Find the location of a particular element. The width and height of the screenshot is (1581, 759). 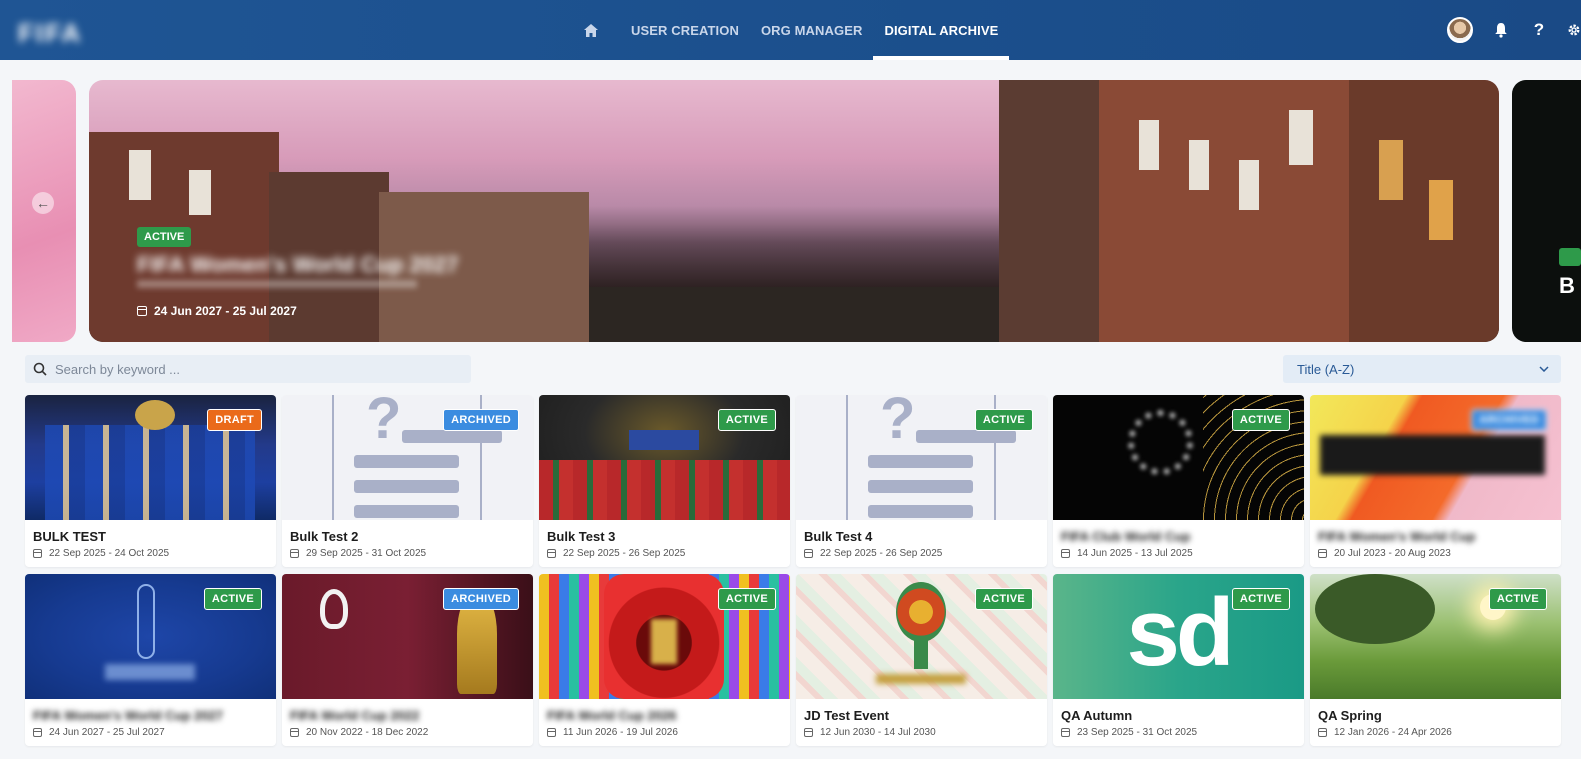

fifa-logo: FIFA is located at coordinates (58, 33).